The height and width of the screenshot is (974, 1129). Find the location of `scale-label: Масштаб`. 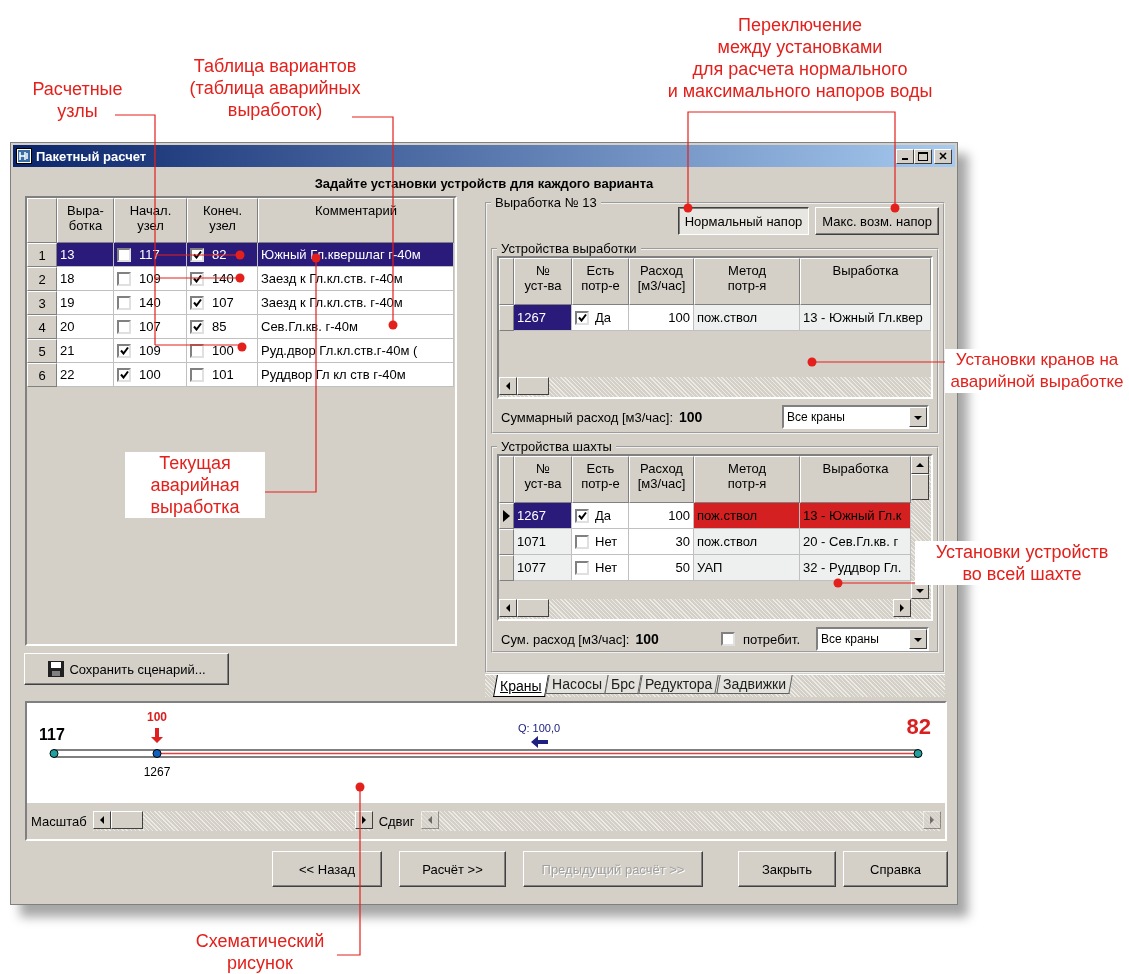

scale-label: Масштаб is located at coordinates (59, 821).